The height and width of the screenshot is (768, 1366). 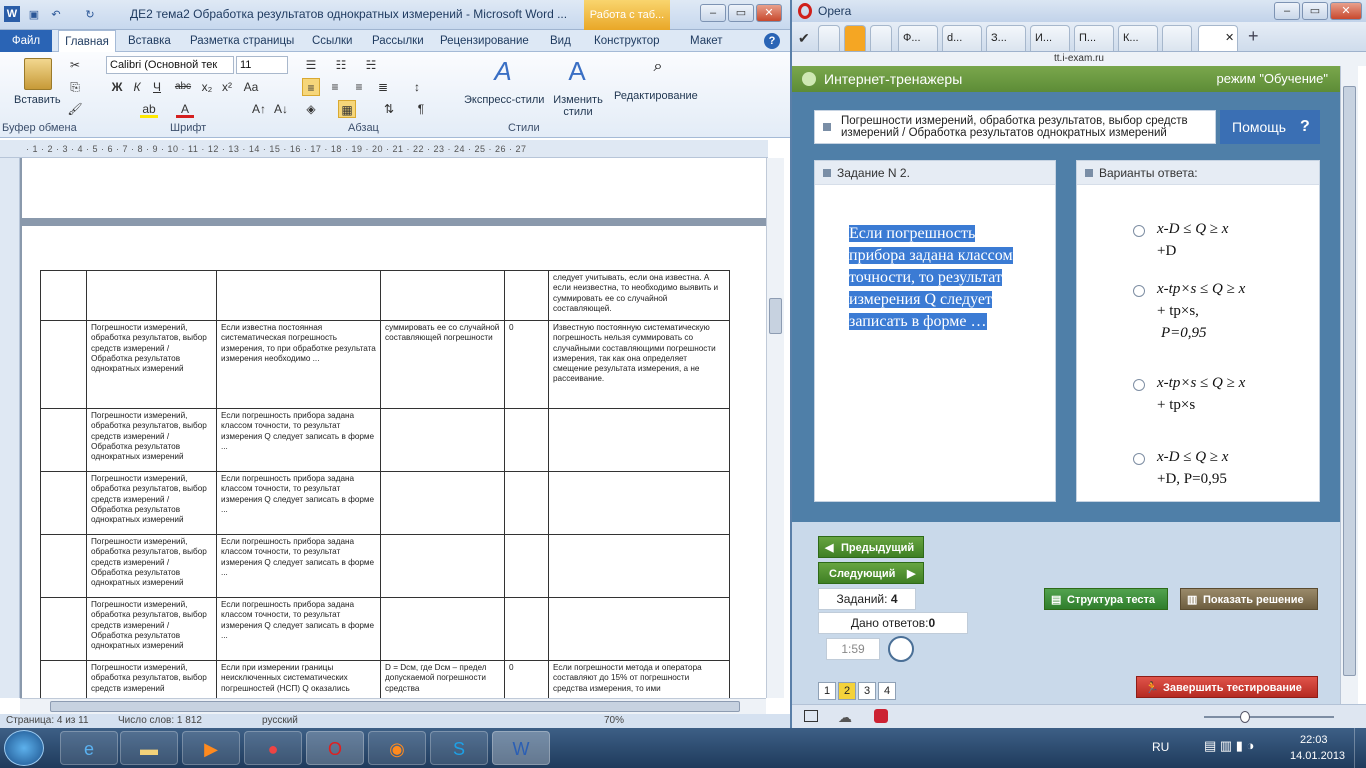 I want to click on bold-icon: Ж, so click(x=117, y=87).